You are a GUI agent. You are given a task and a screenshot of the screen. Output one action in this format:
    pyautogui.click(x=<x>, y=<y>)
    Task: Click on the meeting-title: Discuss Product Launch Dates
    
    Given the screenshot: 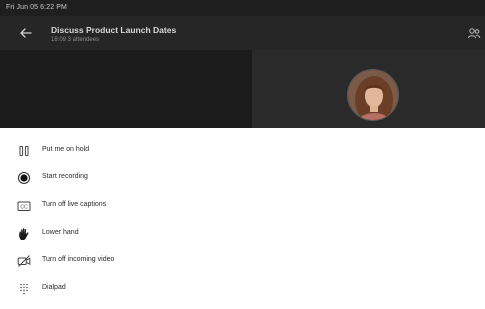 What is the action you would take?
    pyautogui.click(x=114, y=30)
    